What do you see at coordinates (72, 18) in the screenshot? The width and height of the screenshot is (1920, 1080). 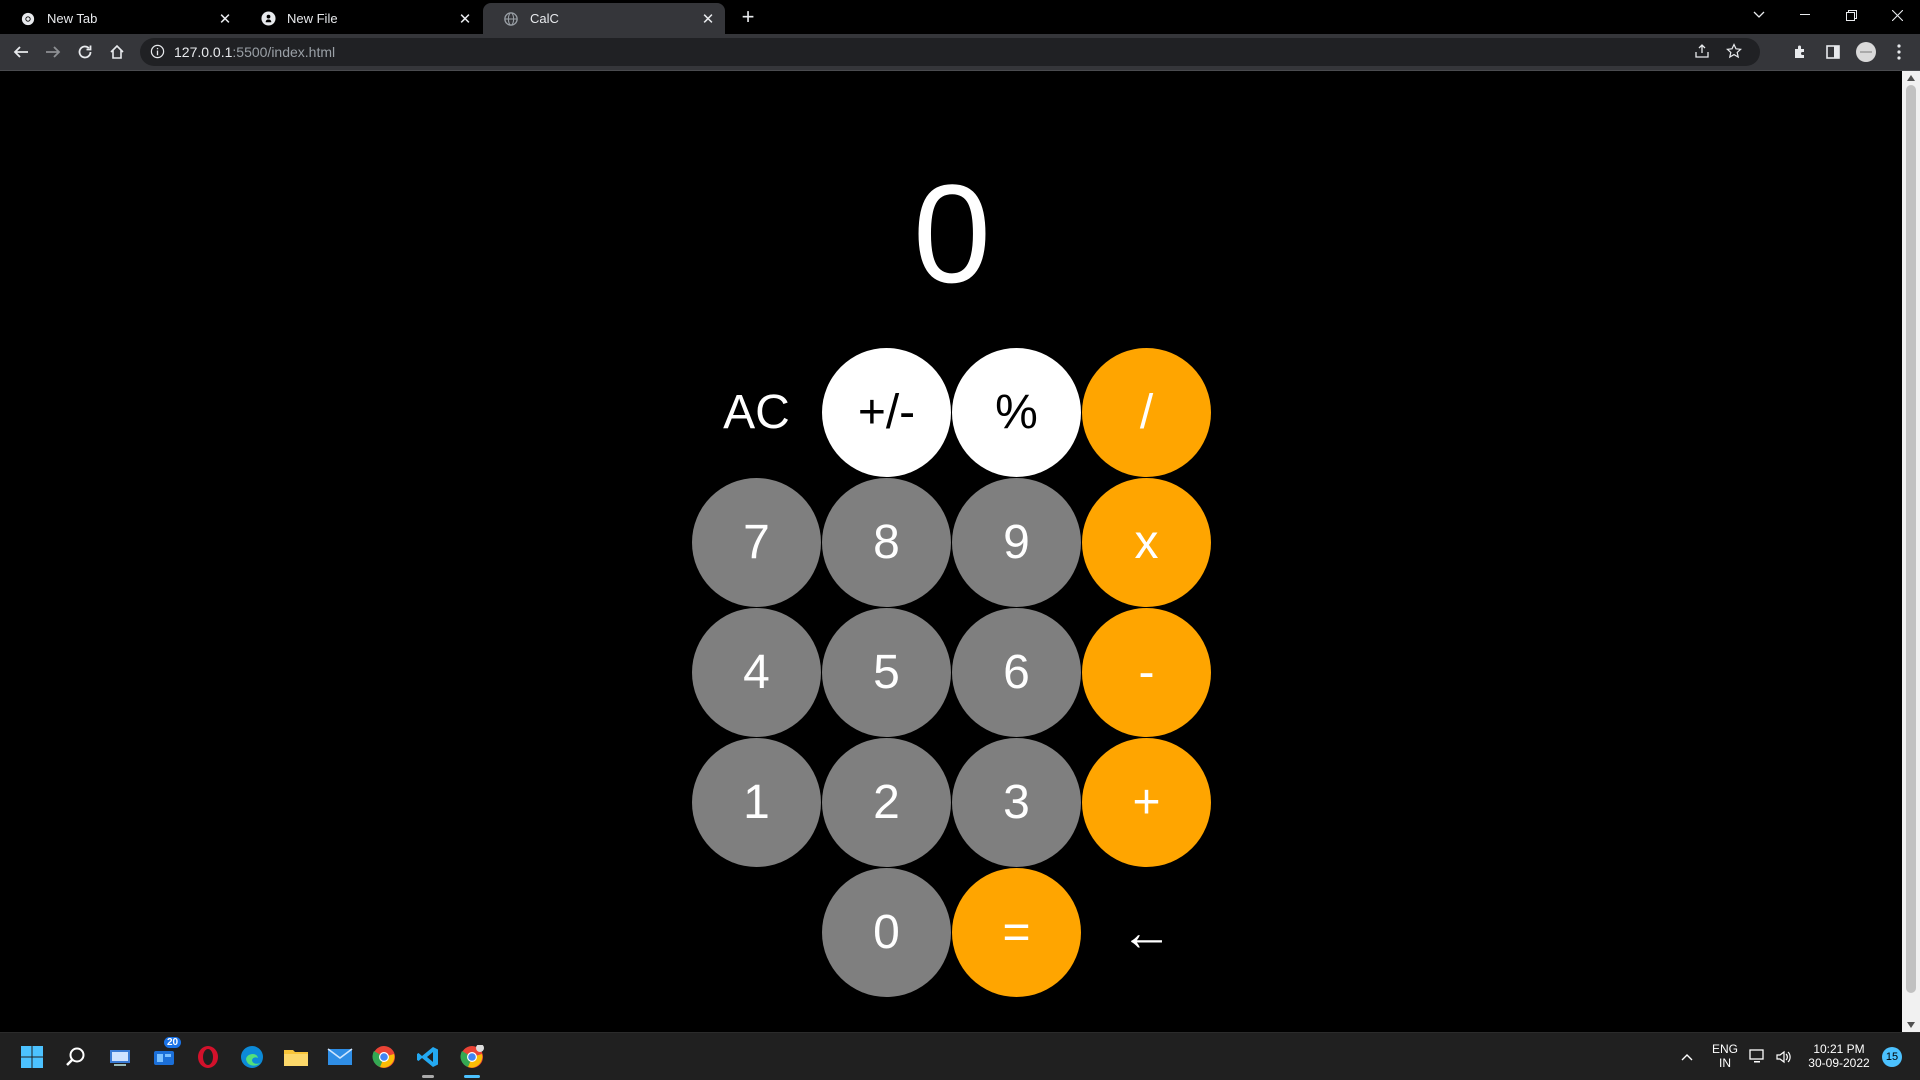 I see `tab-title: New Tab` at bounding box center [72, 18].